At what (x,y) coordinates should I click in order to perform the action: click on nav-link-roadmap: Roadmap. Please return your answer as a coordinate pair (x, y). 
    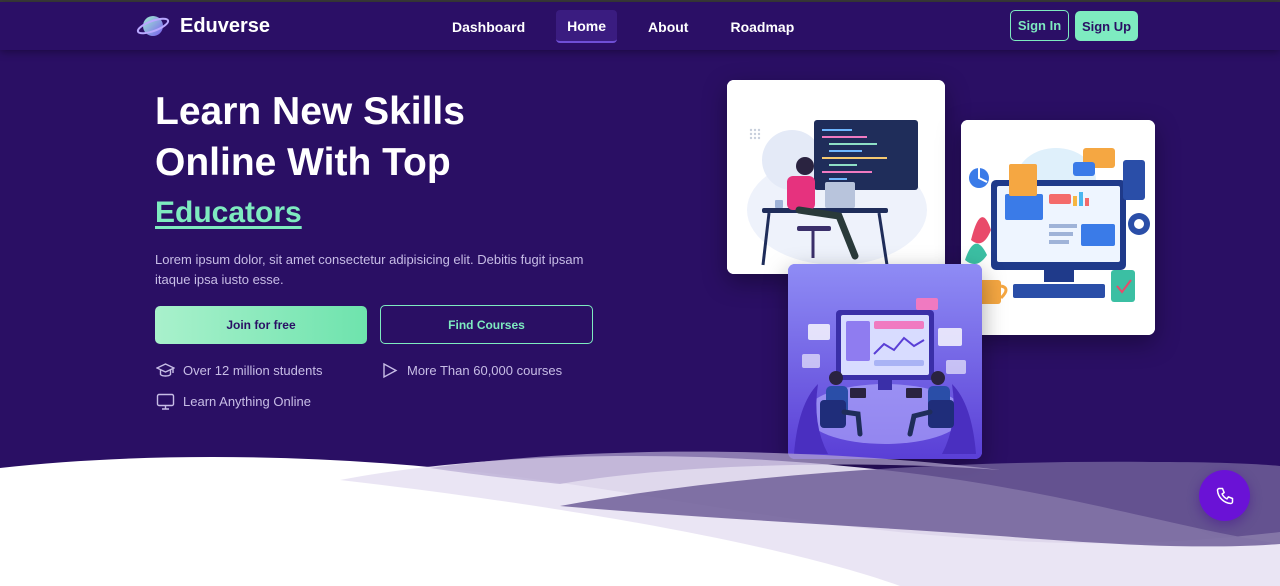
    Looking at the image, I should click on (762, 26).